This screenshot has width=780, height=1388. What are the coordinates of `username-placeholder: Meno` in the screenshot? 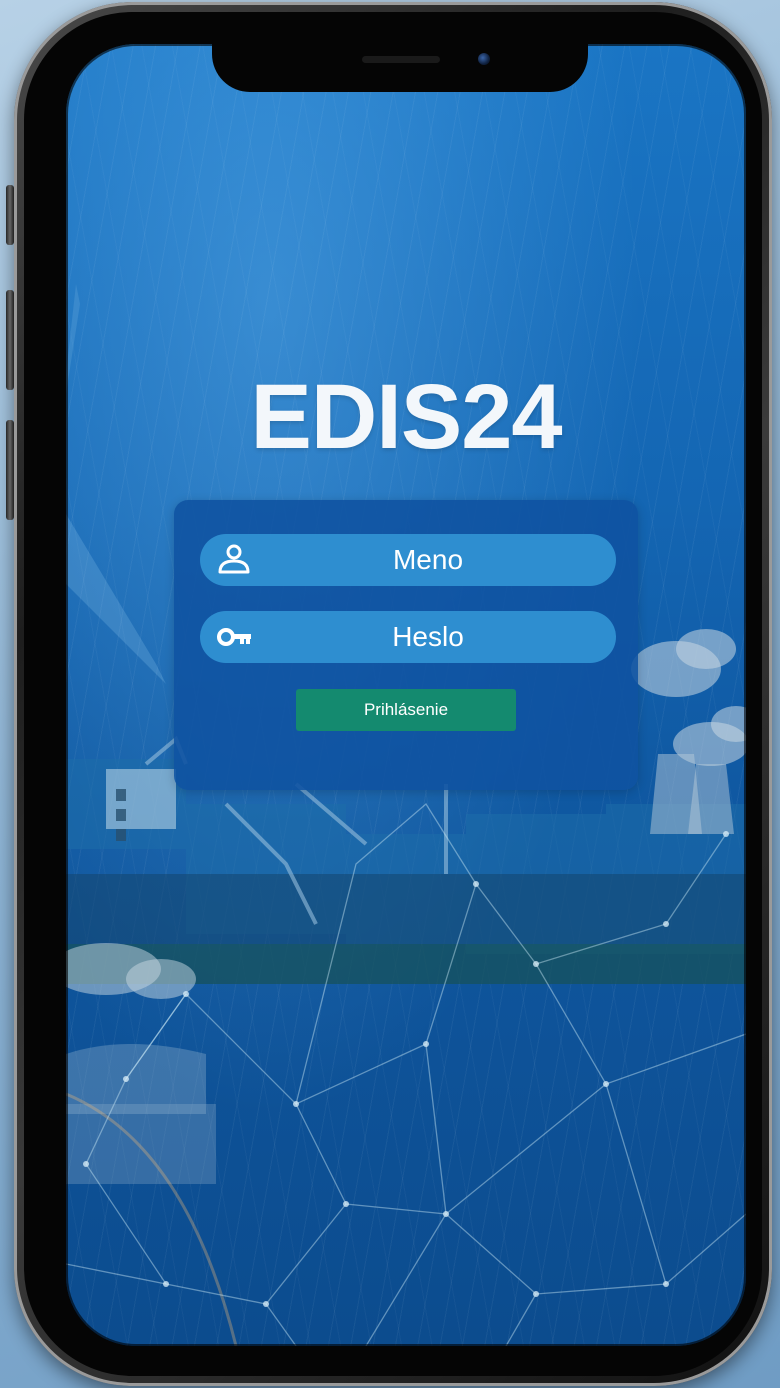 It's located at (428, 559).